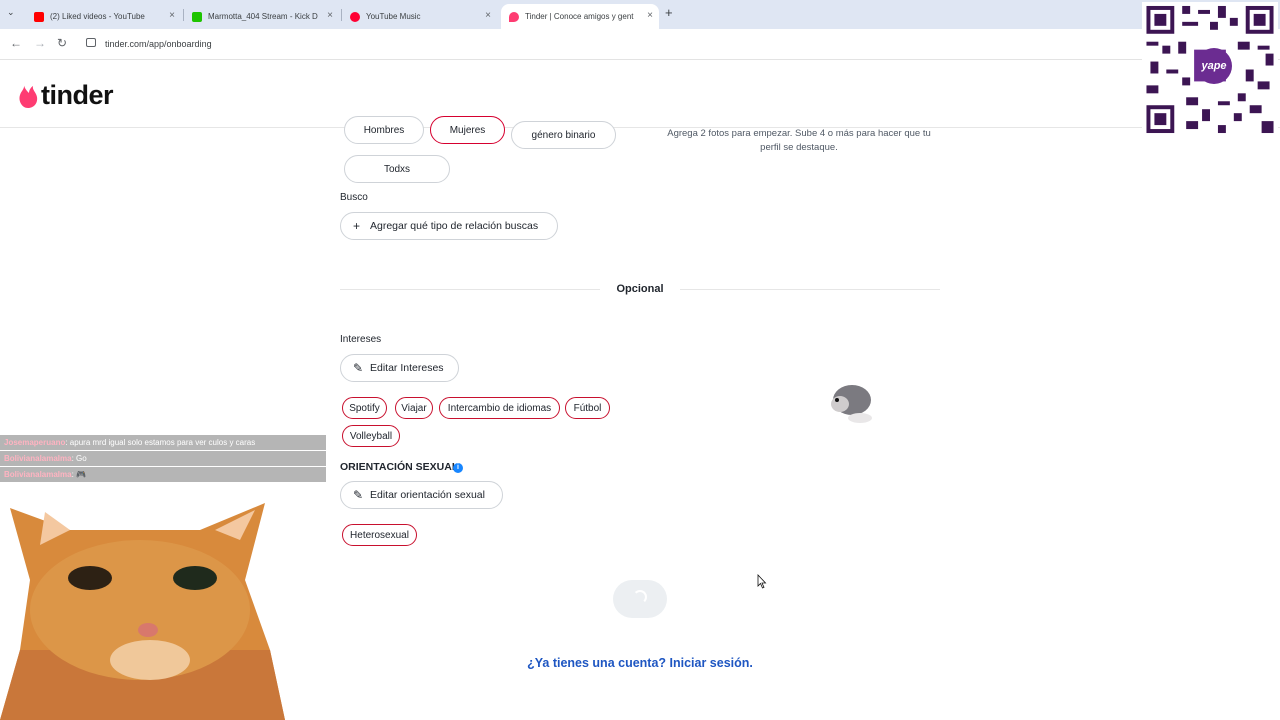 The height and width of the screenshot is (720, 1280). What do you see at coordinates (393, 16) in the screenshot?
I see `tab-title: YouTube Music` at bounding box center [393, 16].